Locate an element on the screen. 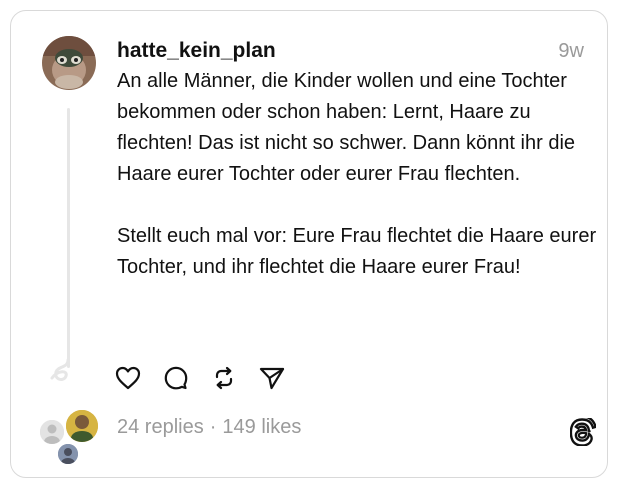 This screenshot has height=490, width=620. repost-button is located at coordinates (224, 380).